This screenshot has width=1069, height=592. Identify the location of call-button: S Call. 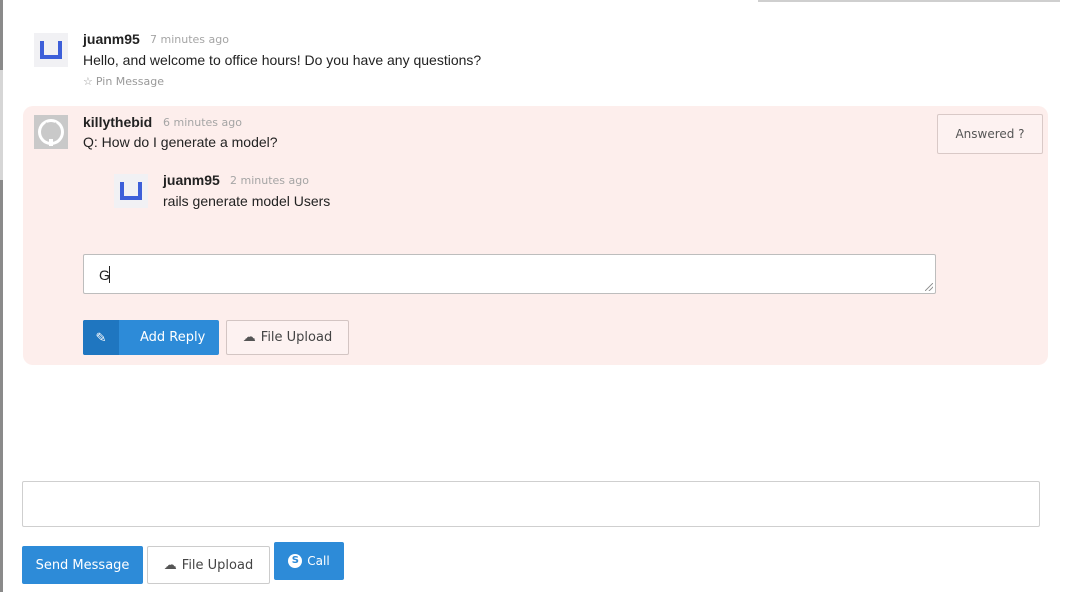
(309, 561).